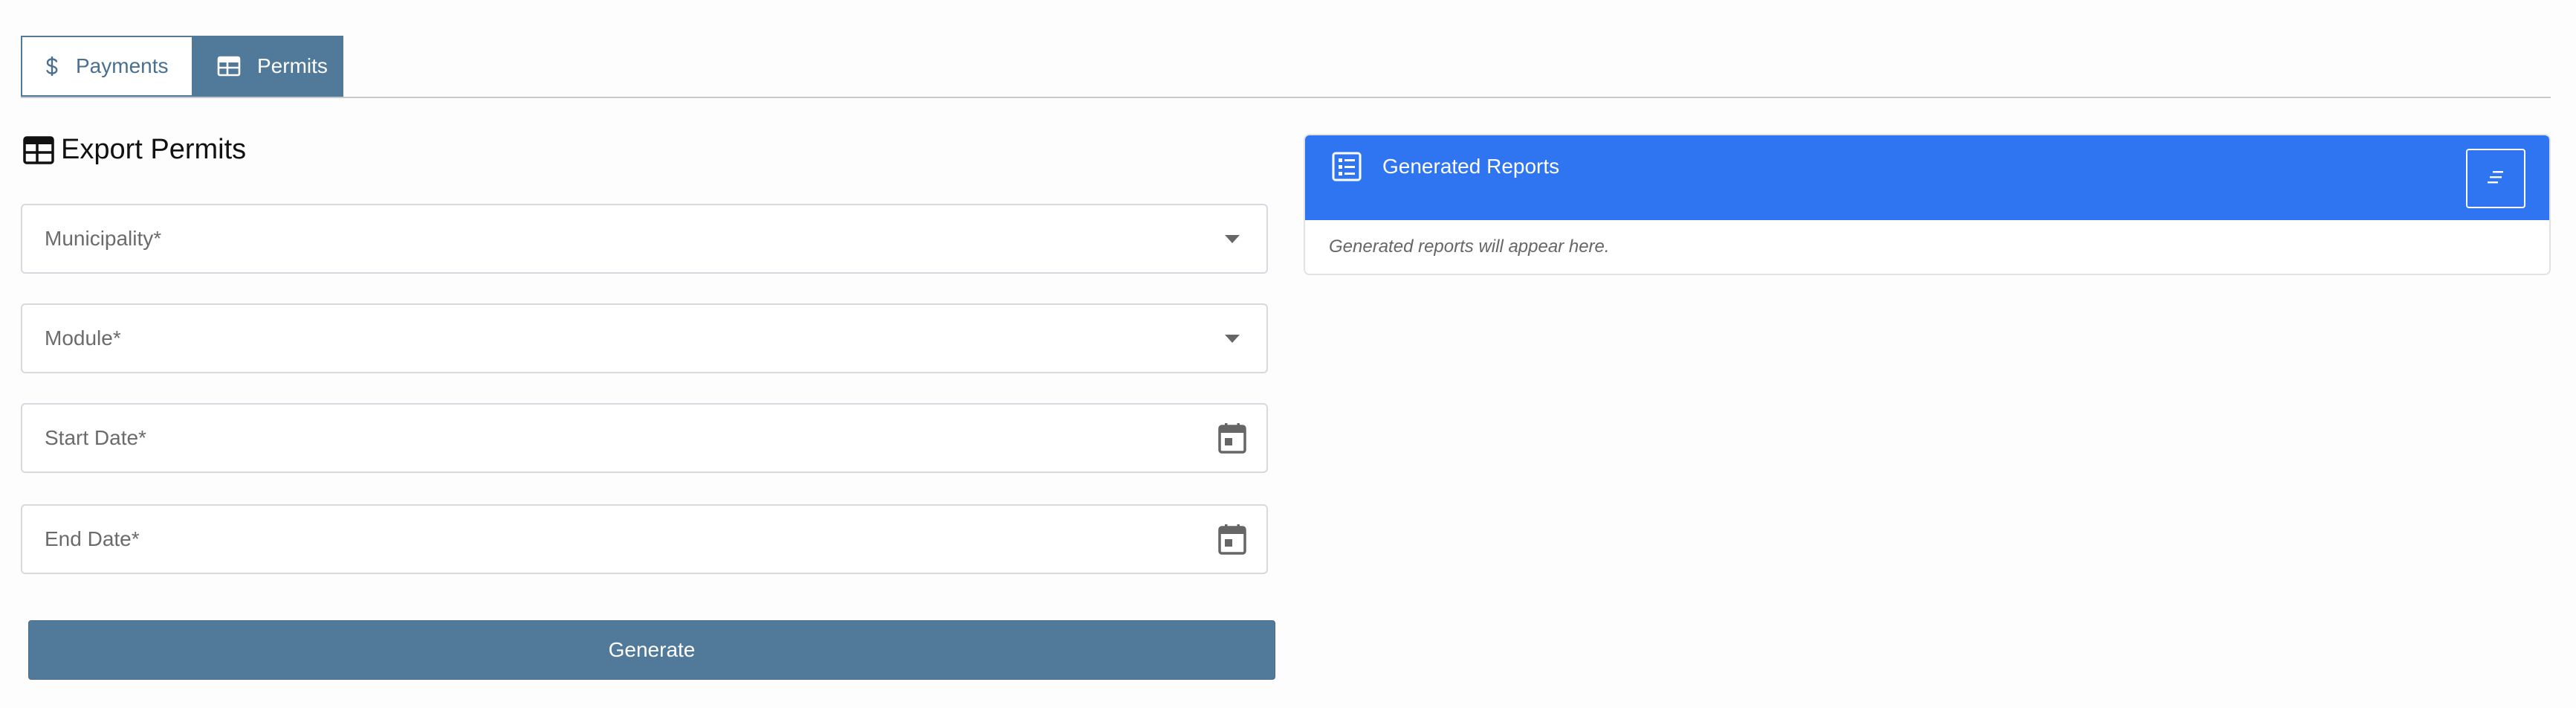 The width and height of the screenshot is (2576, 708). I want to click on end-date-field: End Date*, so click(644, 539).